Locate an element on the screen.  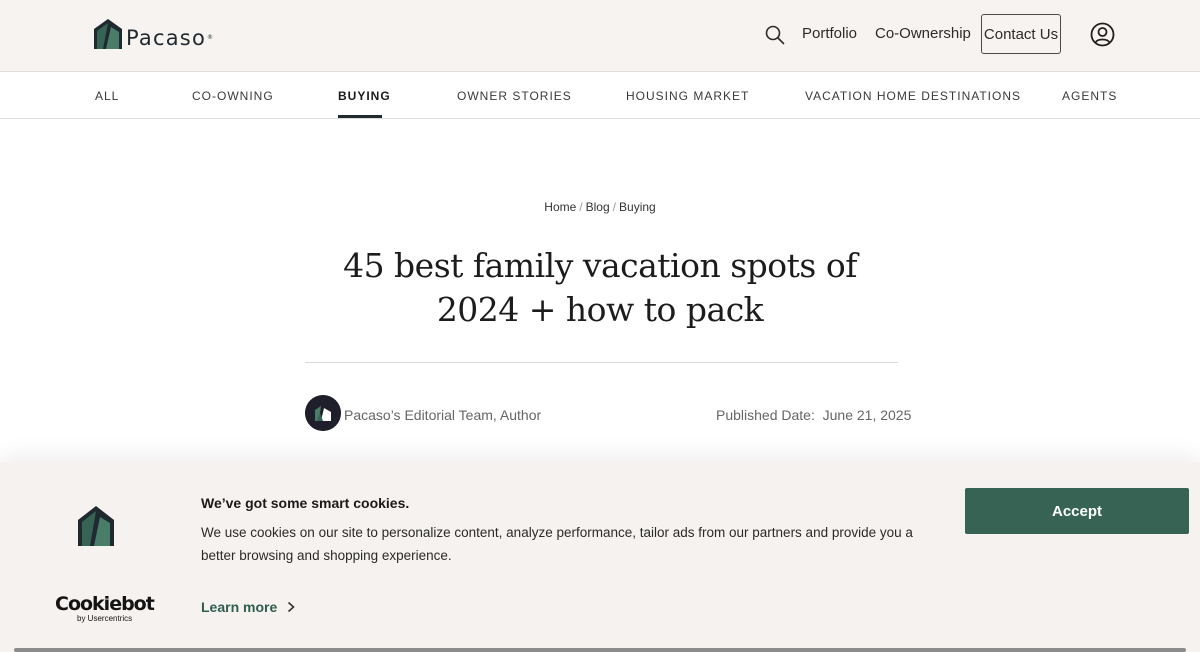
cookiebot-brand: Cookiebot is located at coordinates (105, 604).